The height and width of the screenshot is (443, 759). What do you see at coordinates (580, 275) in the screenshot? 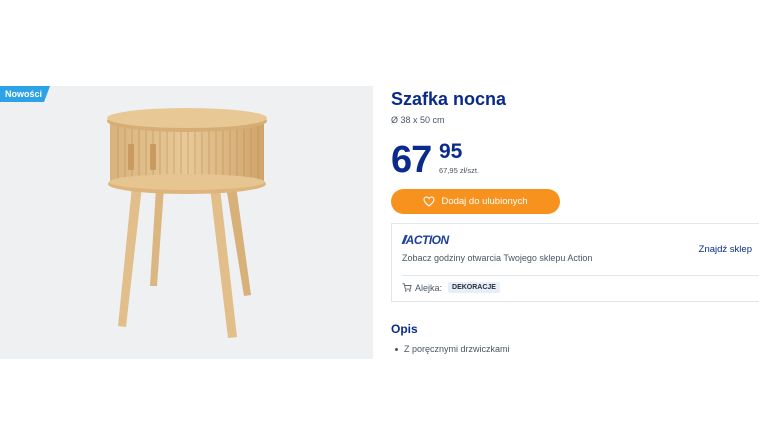
I see `store-divider` at bounding box center [580, 275].